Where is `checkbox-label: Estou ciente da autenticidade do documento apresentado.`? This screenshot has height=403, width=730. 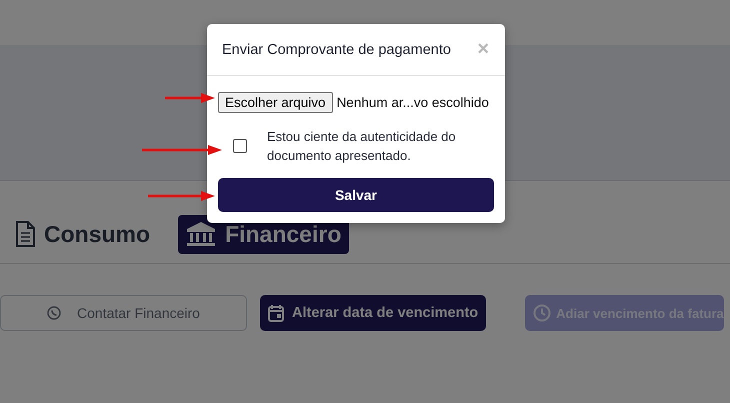
checkbox-label: Estou ciente da autenticidade do documento apresentado. is located at coordinates (362, 146).